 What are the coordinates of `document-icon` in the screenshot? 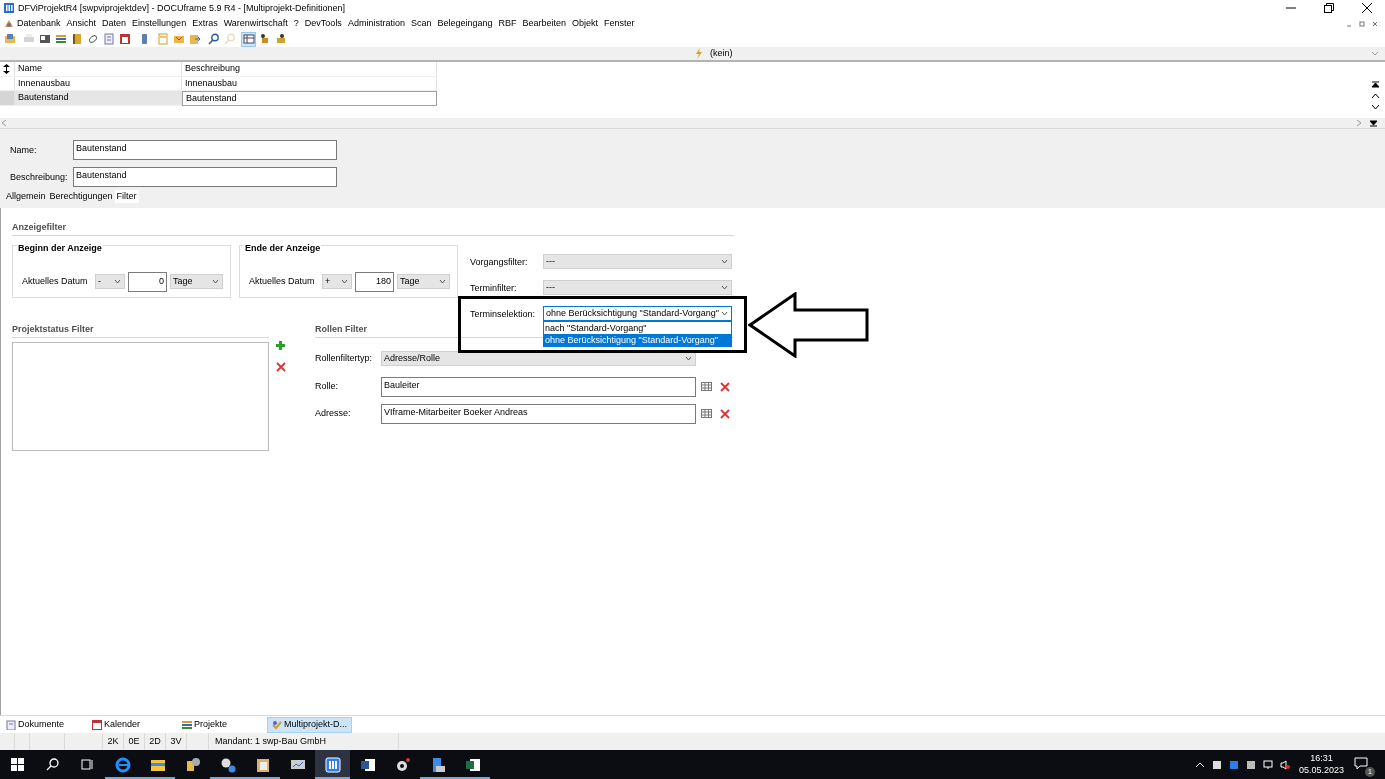 It's located at (108, 39).